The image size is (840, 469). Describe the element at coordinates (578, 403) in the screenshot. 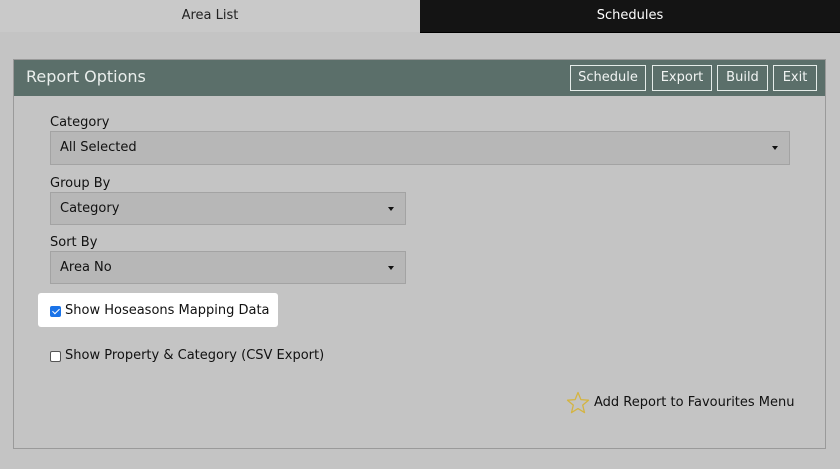

I see `star-icon` at that location.